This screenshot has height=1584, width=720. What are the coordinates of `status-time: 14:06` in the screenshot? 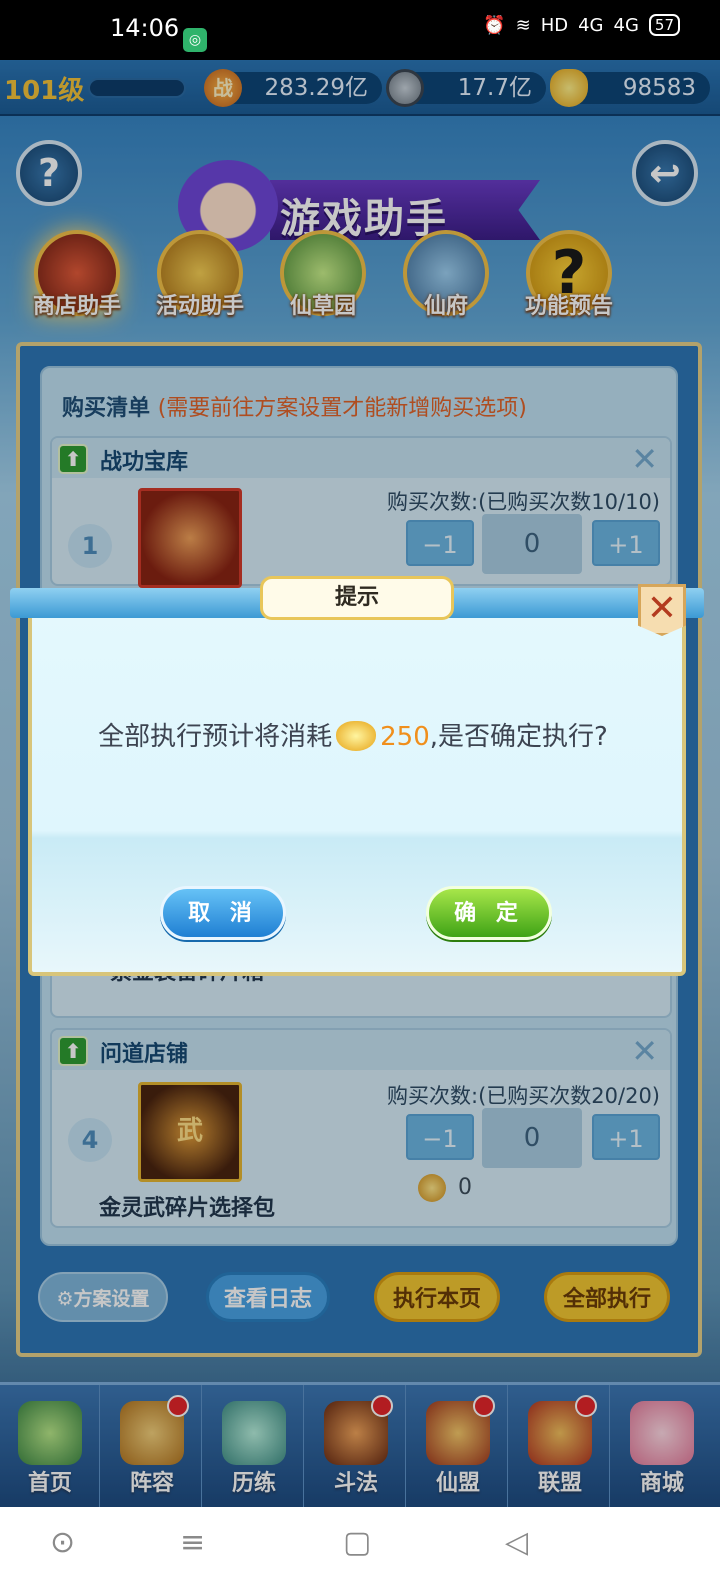 It's located at (145, 28).